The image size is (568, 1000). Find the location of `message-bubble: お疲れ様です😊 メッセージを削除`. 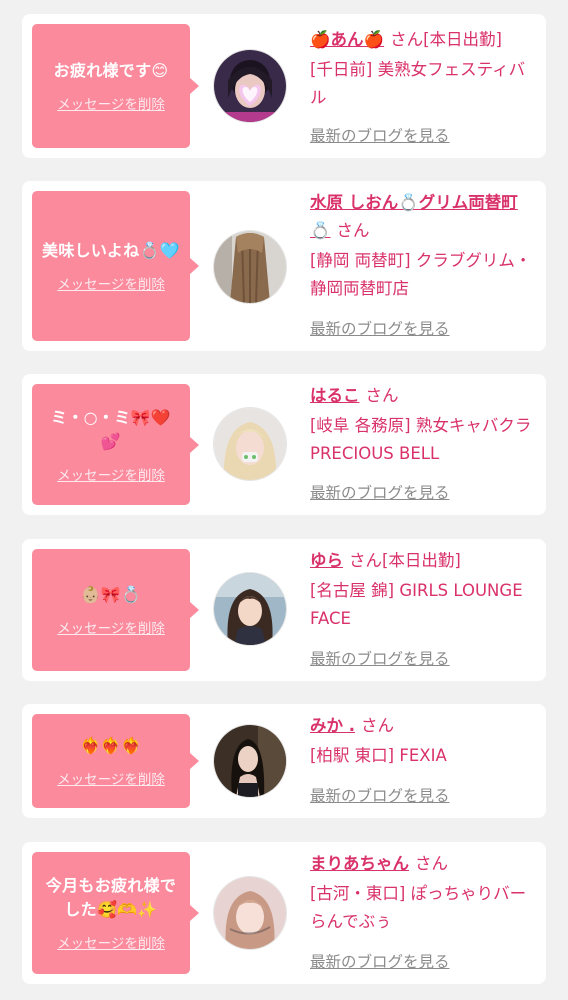

message-bubble: お疲れ様です😊 メッセージを削除 is located at coordinates (115, 86).